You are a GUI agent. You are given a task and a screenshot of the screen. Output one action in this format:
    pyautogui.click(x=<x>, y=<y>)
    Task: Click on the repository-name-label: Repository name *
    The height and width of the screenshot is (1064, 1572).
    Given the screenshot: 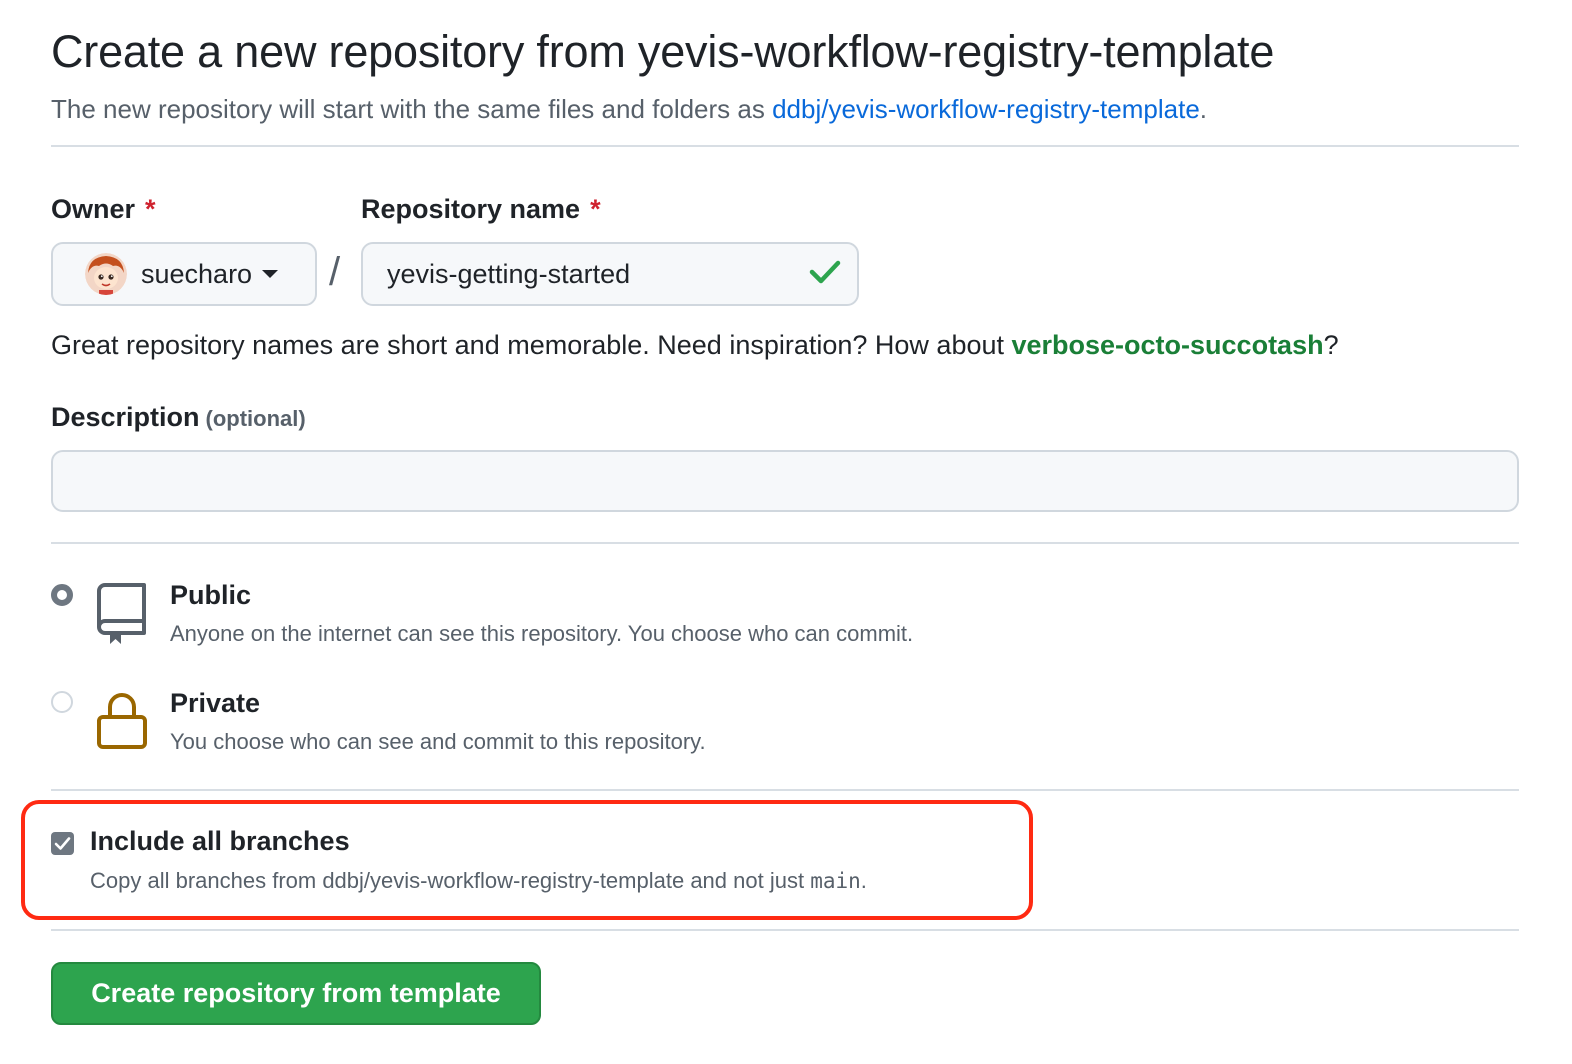 What is the action you would take?
    pyautogui.click(x=481, y=209)
    